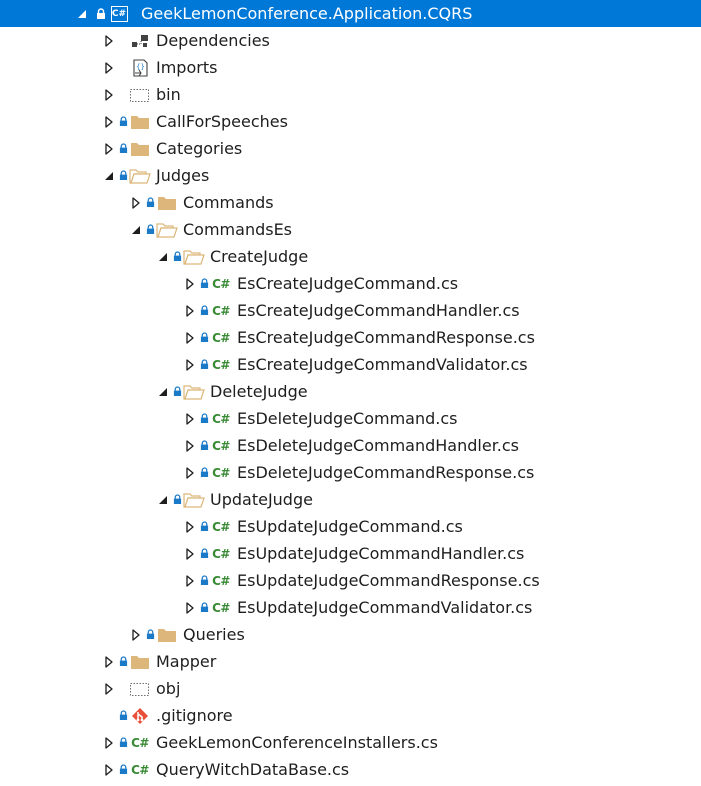  What do you see at coordinates (350, 121) in the screenshot?
I see `tree-row: CallForSpeeches` at bounding box center [350, 121].